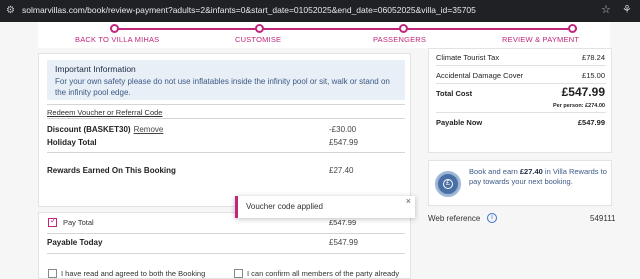 This screenshot has height=279, width=640. What do you see at coordinates (52, 273) in the screenshot?
I see `terms-checkbox` at bounding box center [52, 273].